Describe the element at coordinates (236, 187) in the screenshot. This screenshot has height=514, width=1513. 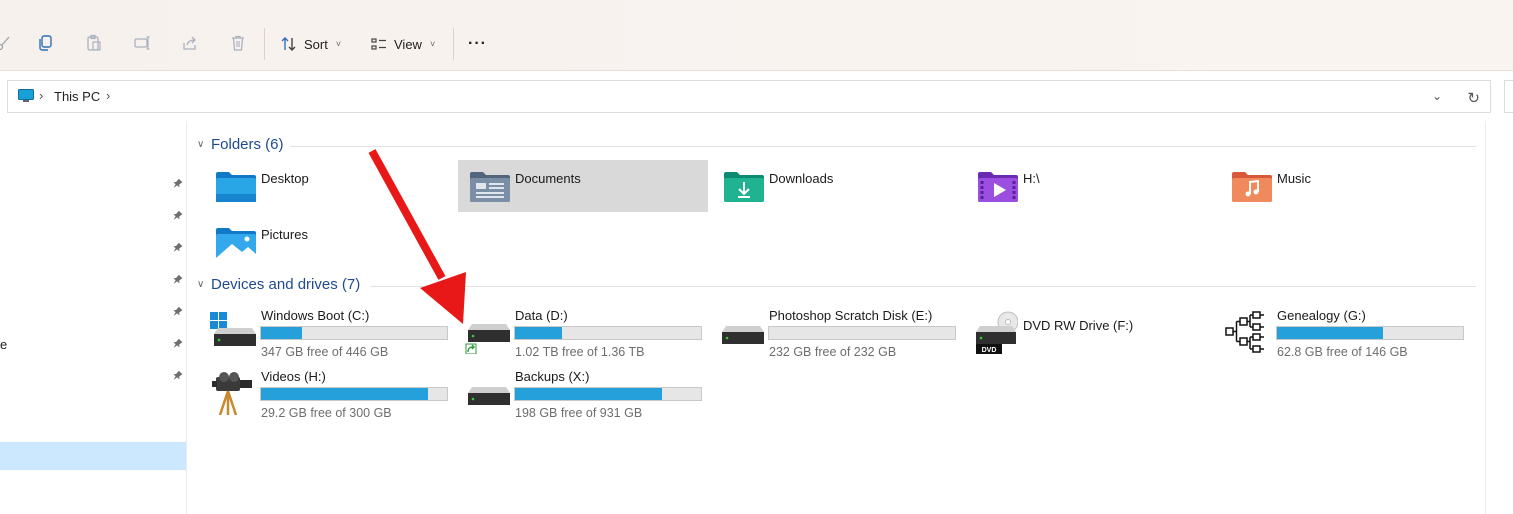
I see `desktop-folder-icon` at that location.